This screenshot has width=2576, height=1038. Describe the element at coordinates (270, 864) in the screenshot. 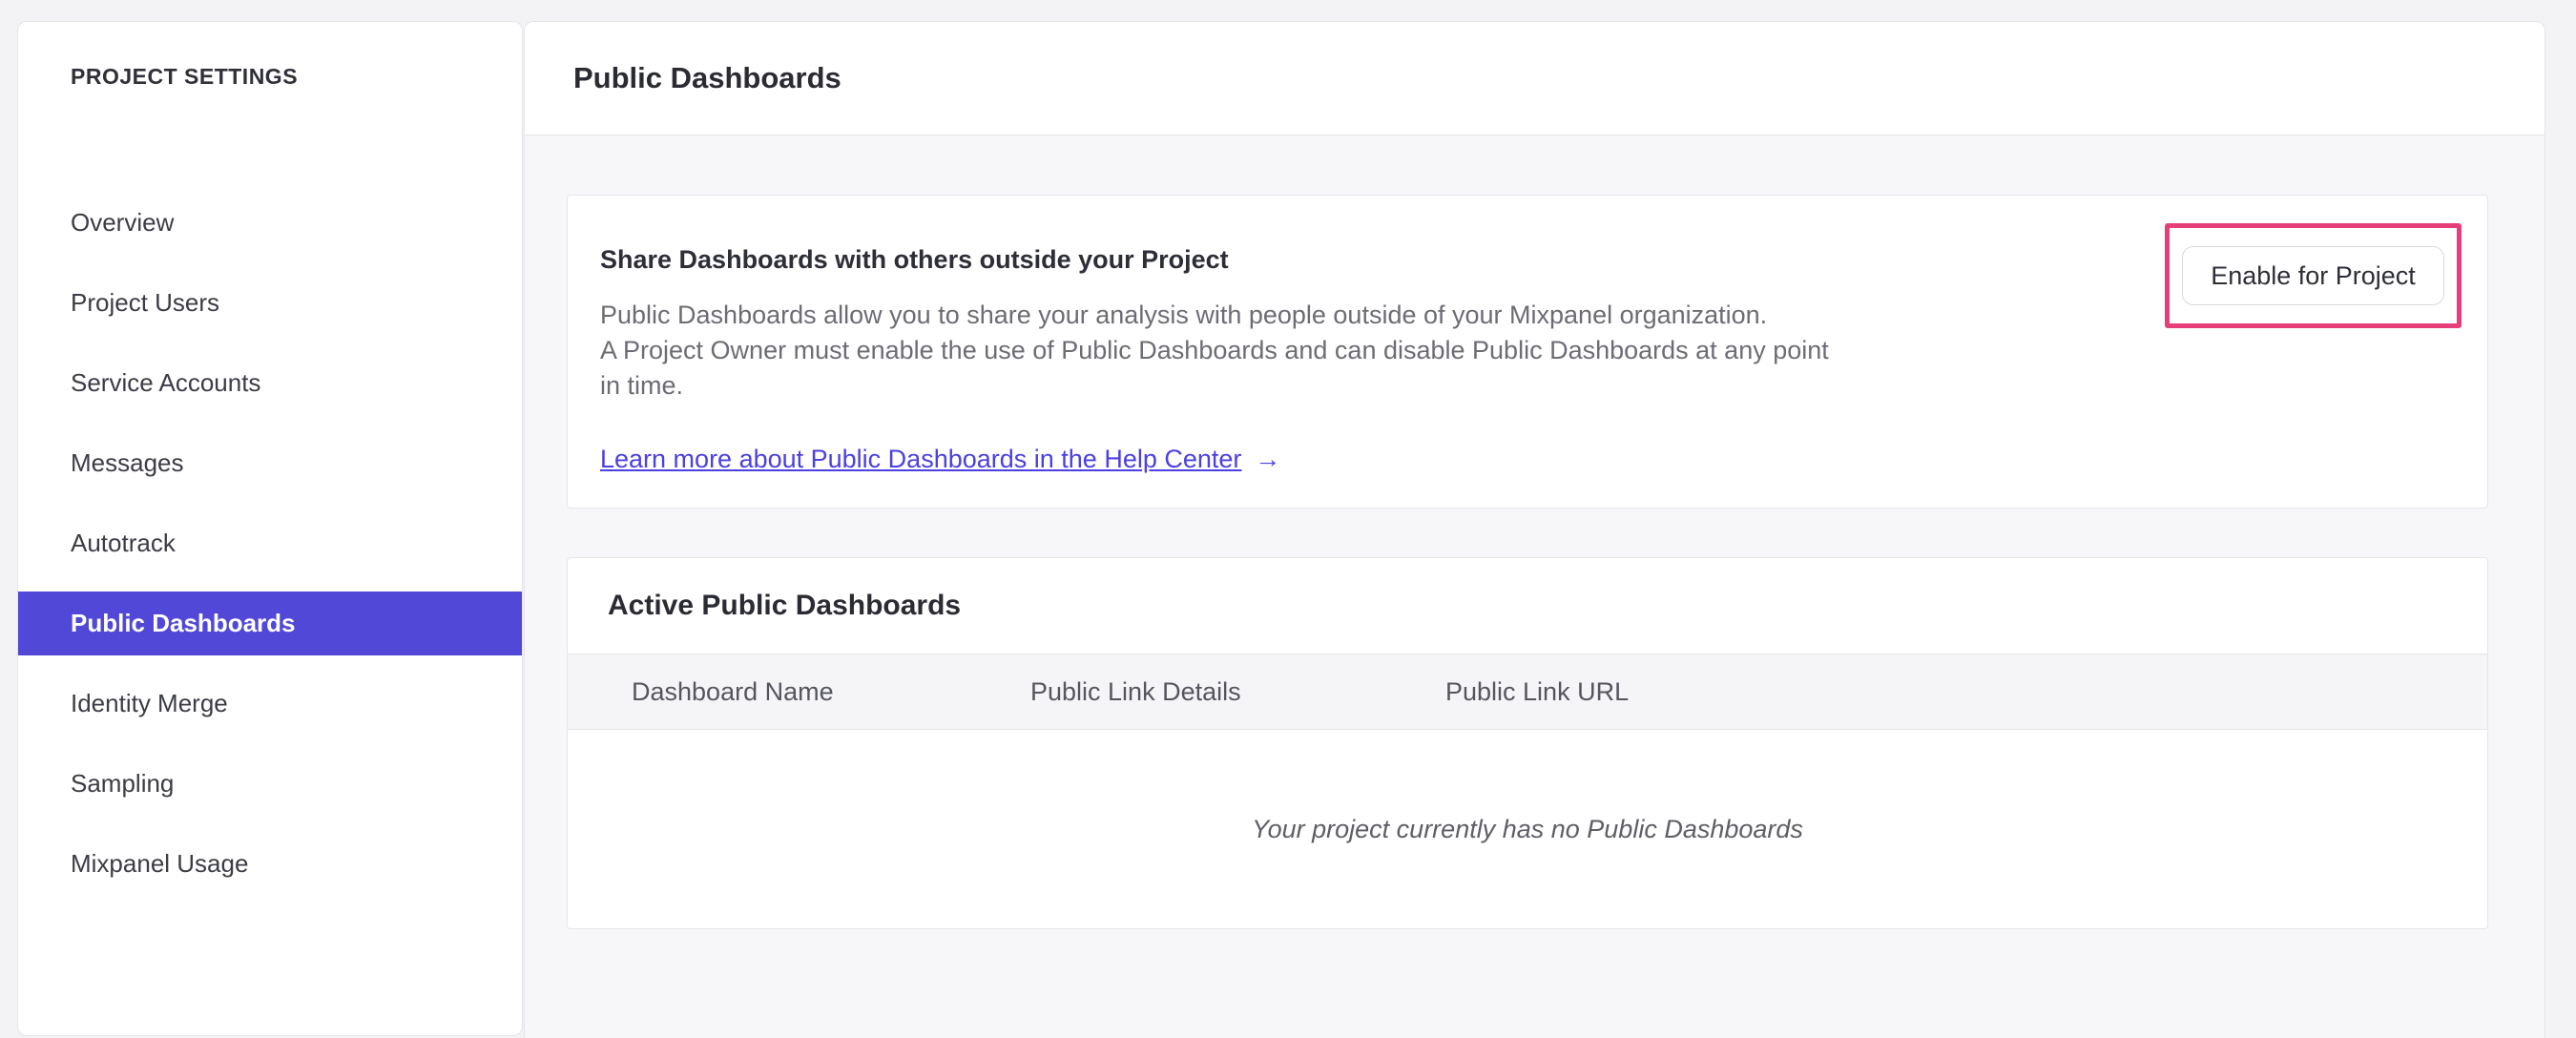

I see `sidebar-item-mixpanel-usage: Mixpanel Usage` at that location.